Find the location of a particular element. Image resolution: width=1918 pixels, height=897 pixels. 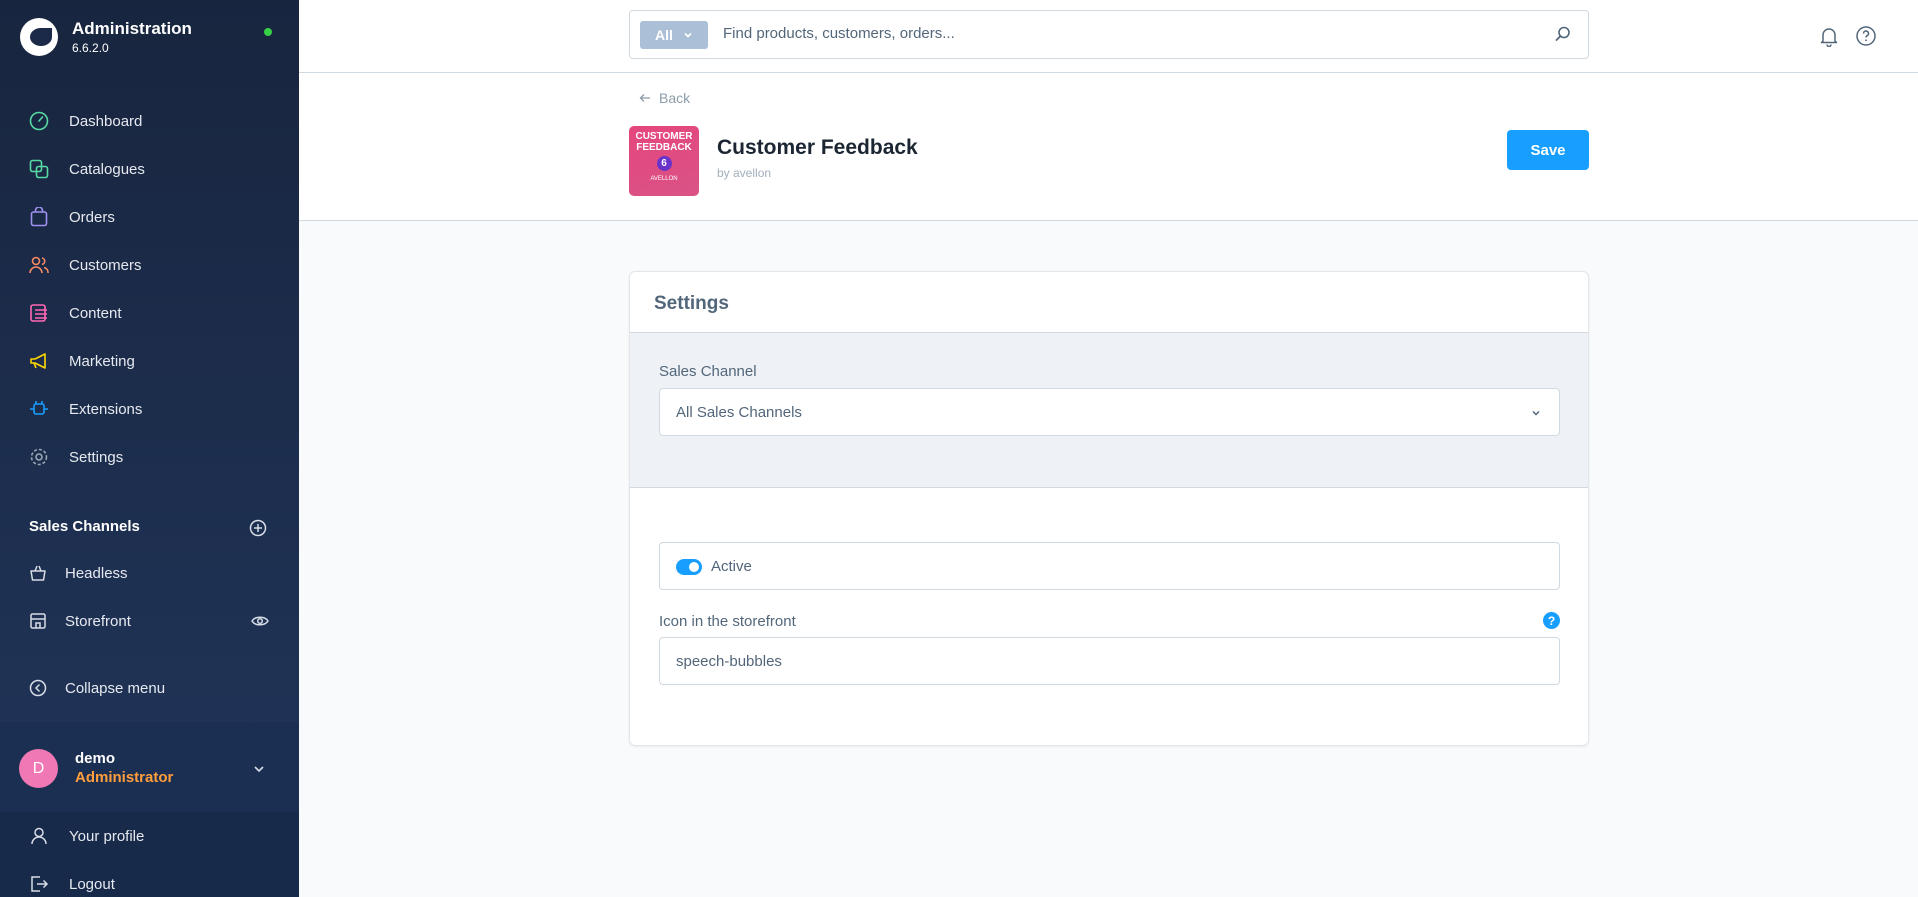

eye-icon is located at coordinates (260, 621).